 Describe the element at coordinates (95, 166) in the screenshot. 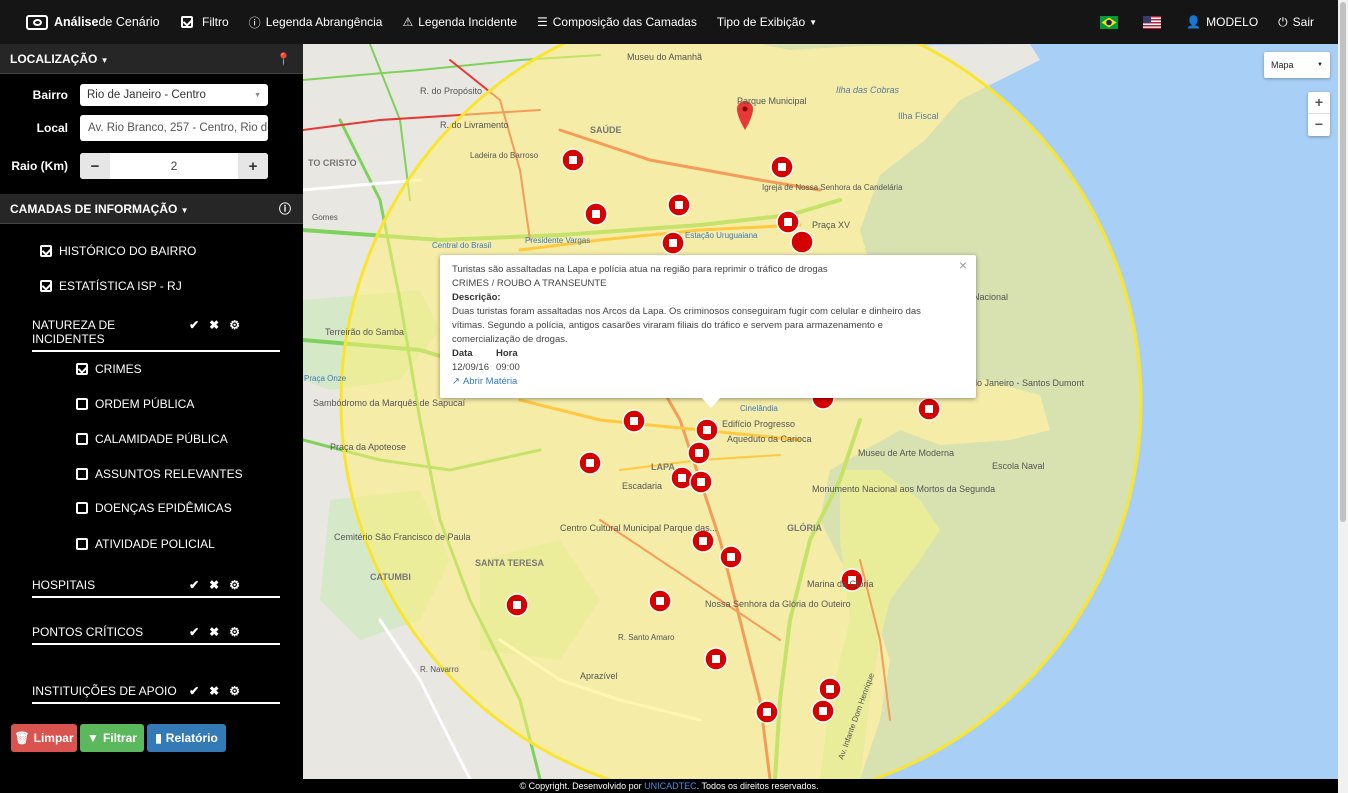

I see `raio-decrement-button: −` at that location.